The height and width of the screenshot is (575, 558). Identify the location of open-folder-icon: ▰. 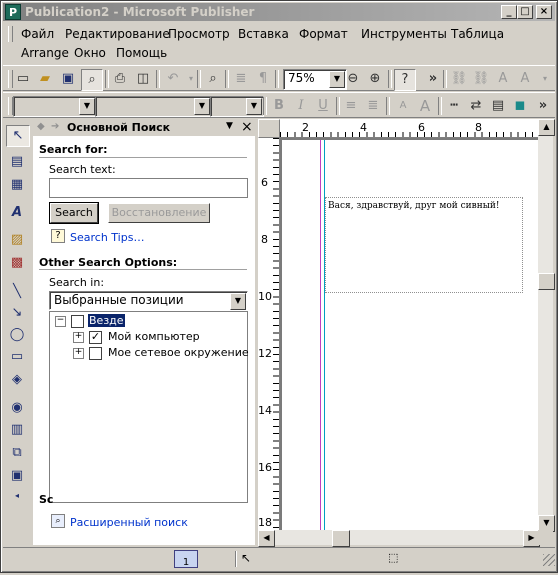
(45, 79).